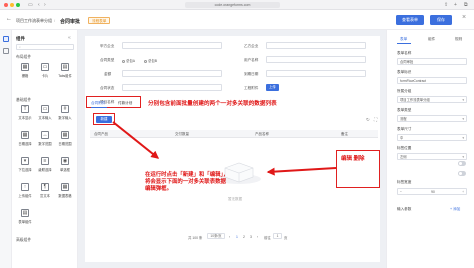  I want to click on back-icon: ‹, so click(39, 5).